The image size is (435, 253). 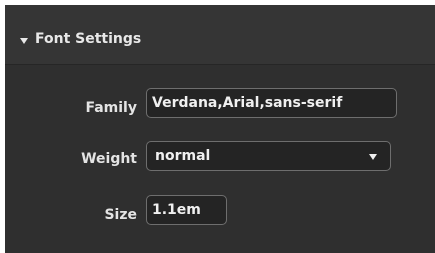 What do you see at coordinates (111, 108) in the screenshot?
I see `family-label: Family` at bounding box center [111, 108].